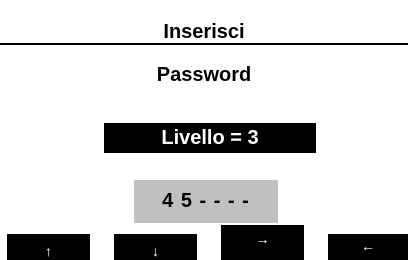 The image size is (408, 260). Describe the element at coordinates (210, 138) in the screenshot. I see `level-indicator: Livello = 3` at that location.